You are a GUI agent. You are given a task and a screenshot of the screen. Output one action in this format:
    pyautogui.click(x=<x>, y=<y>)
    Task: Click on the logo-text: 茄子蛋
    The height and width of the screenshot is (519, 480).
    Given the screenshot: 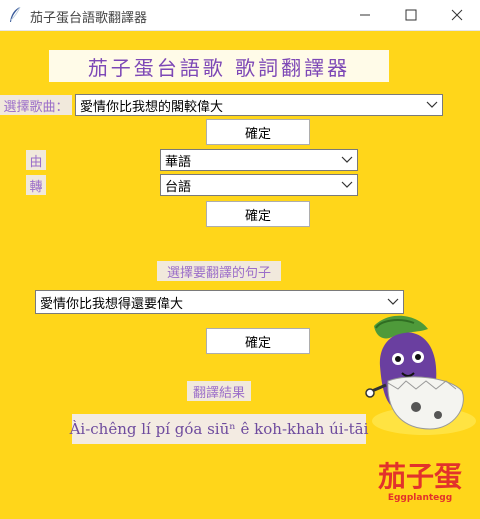 What is the action you would take?
    pyautogui.click(x=419, y=476)
    